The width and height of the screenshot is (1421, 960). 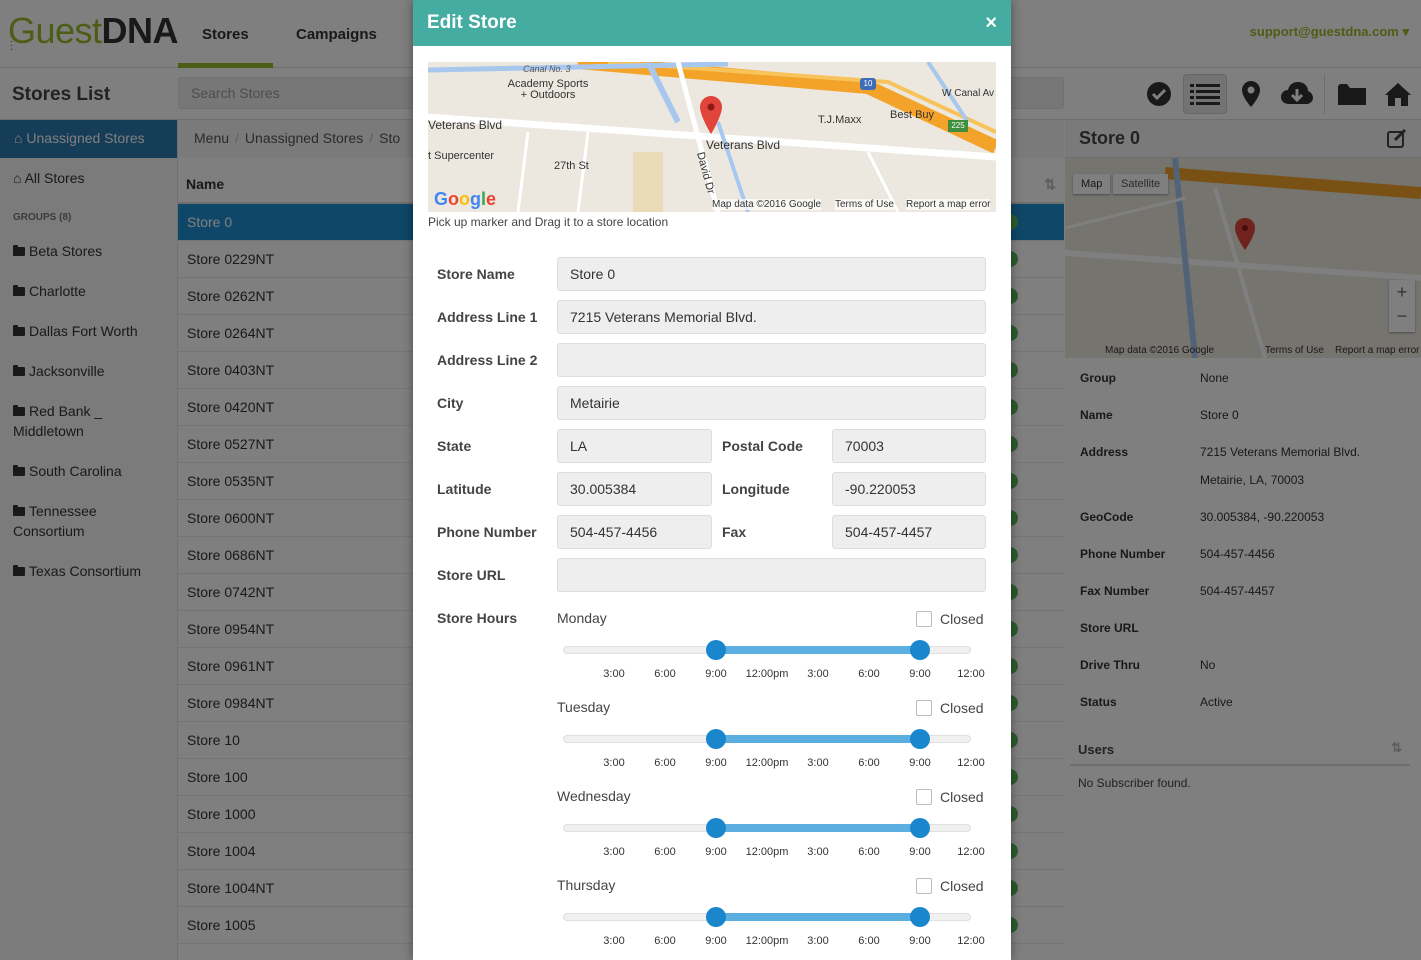 What do you see at coordinates (991, 23) in the screenshot?
I see `close-icon: ×` at bounding box center [991, 23].